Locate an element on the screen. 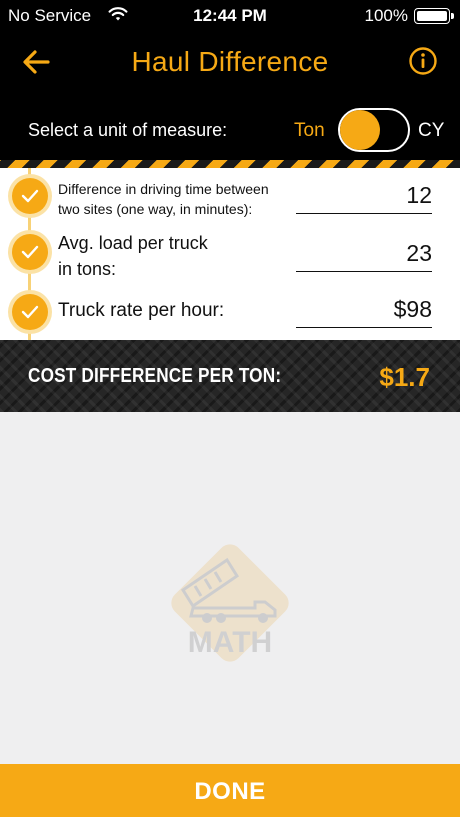  done-button: DONE is located at coordinates (230, 790).